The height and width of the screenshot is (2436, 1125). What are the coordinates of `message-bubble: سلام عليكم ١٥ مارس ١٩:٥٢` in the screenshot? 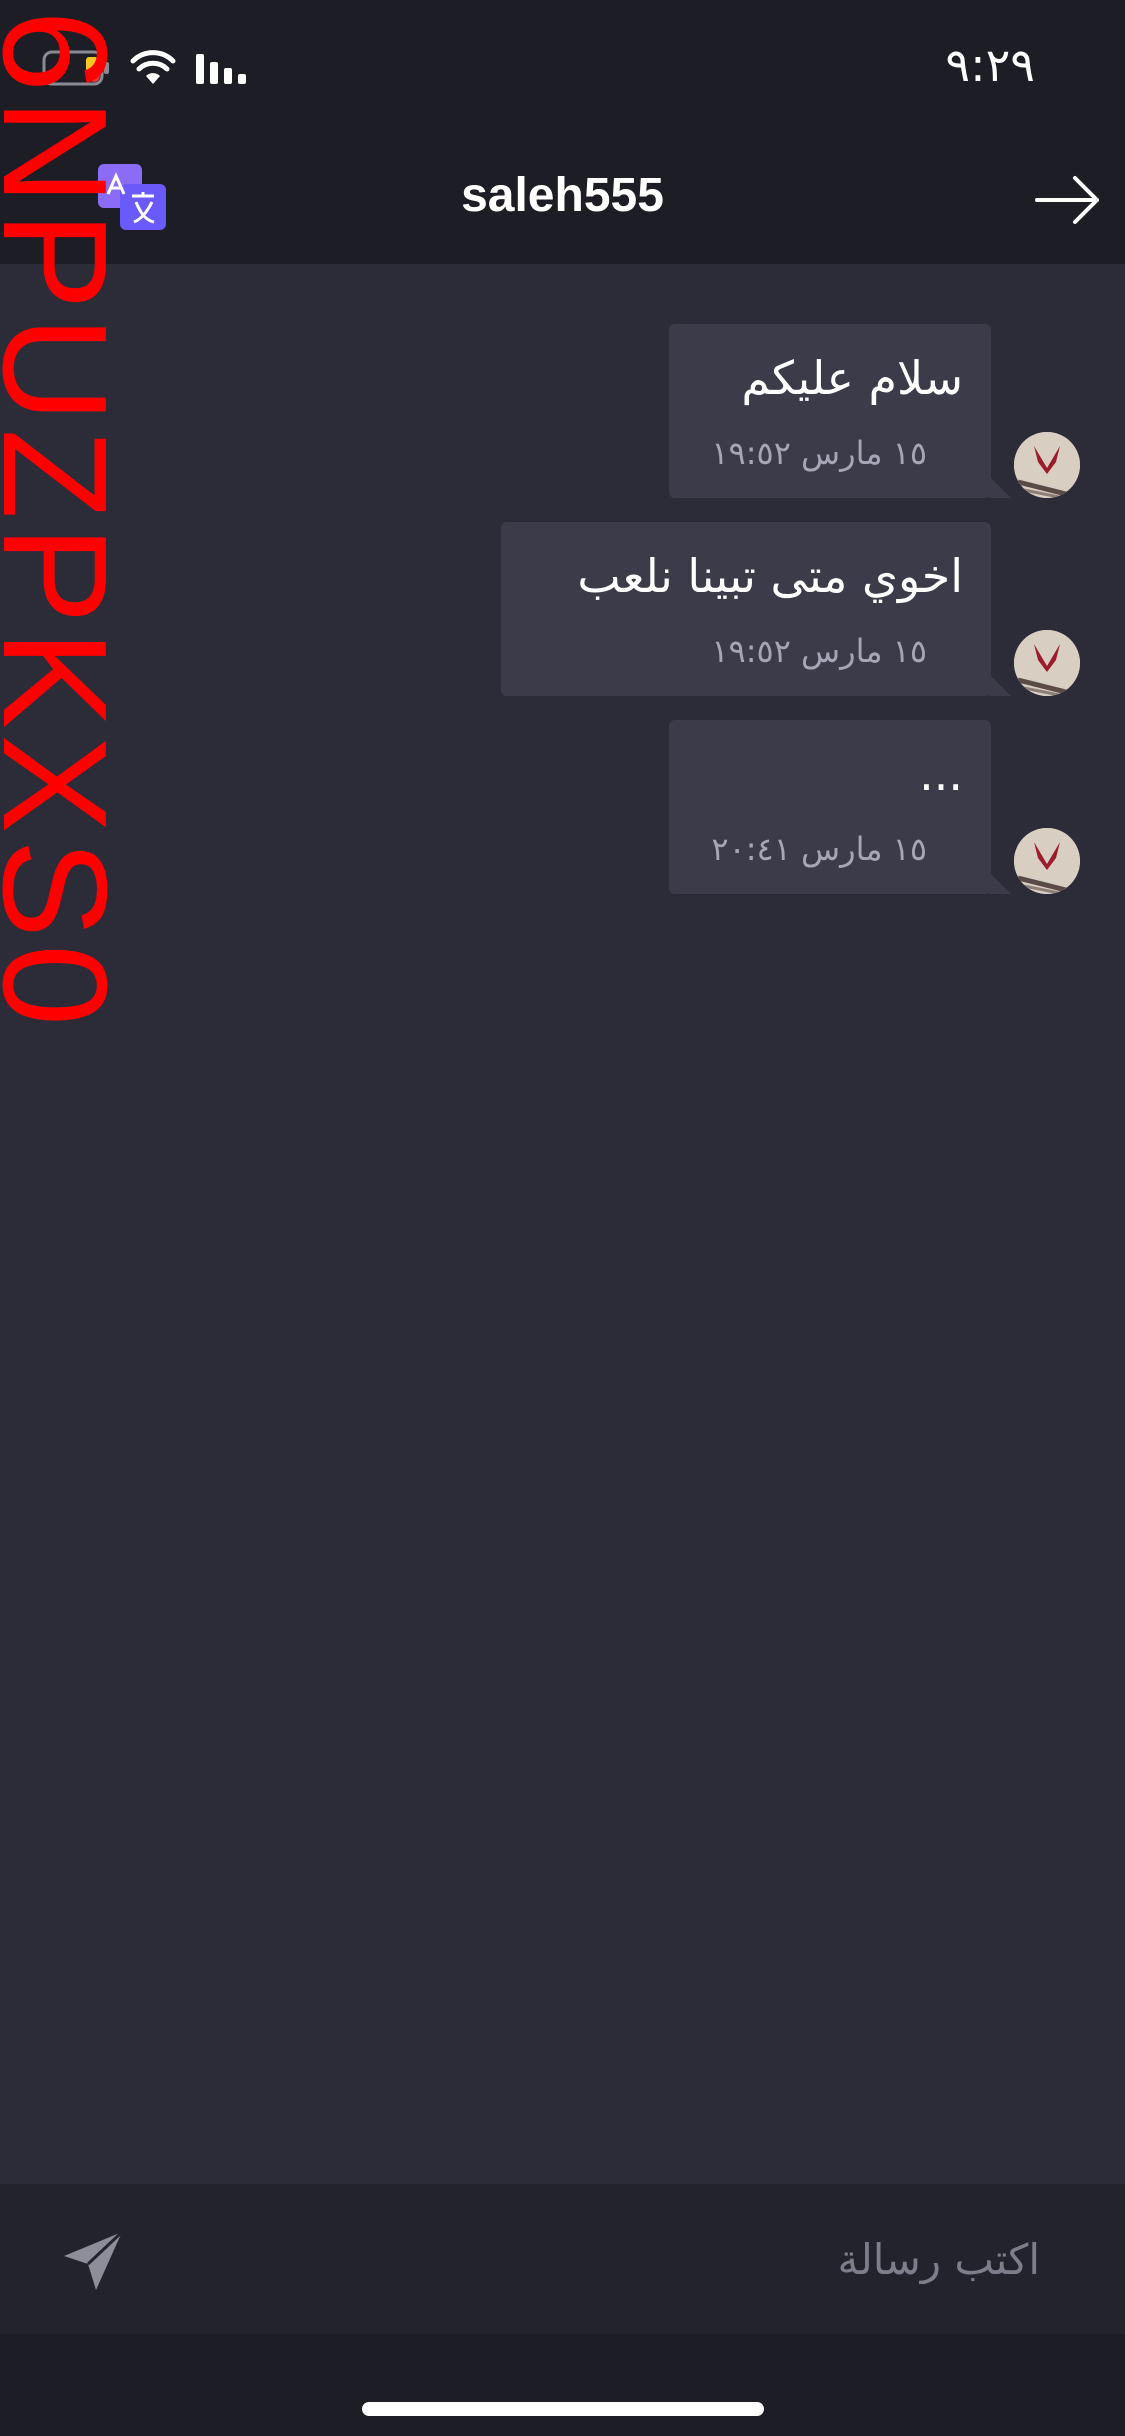 It's located at (840, 411).